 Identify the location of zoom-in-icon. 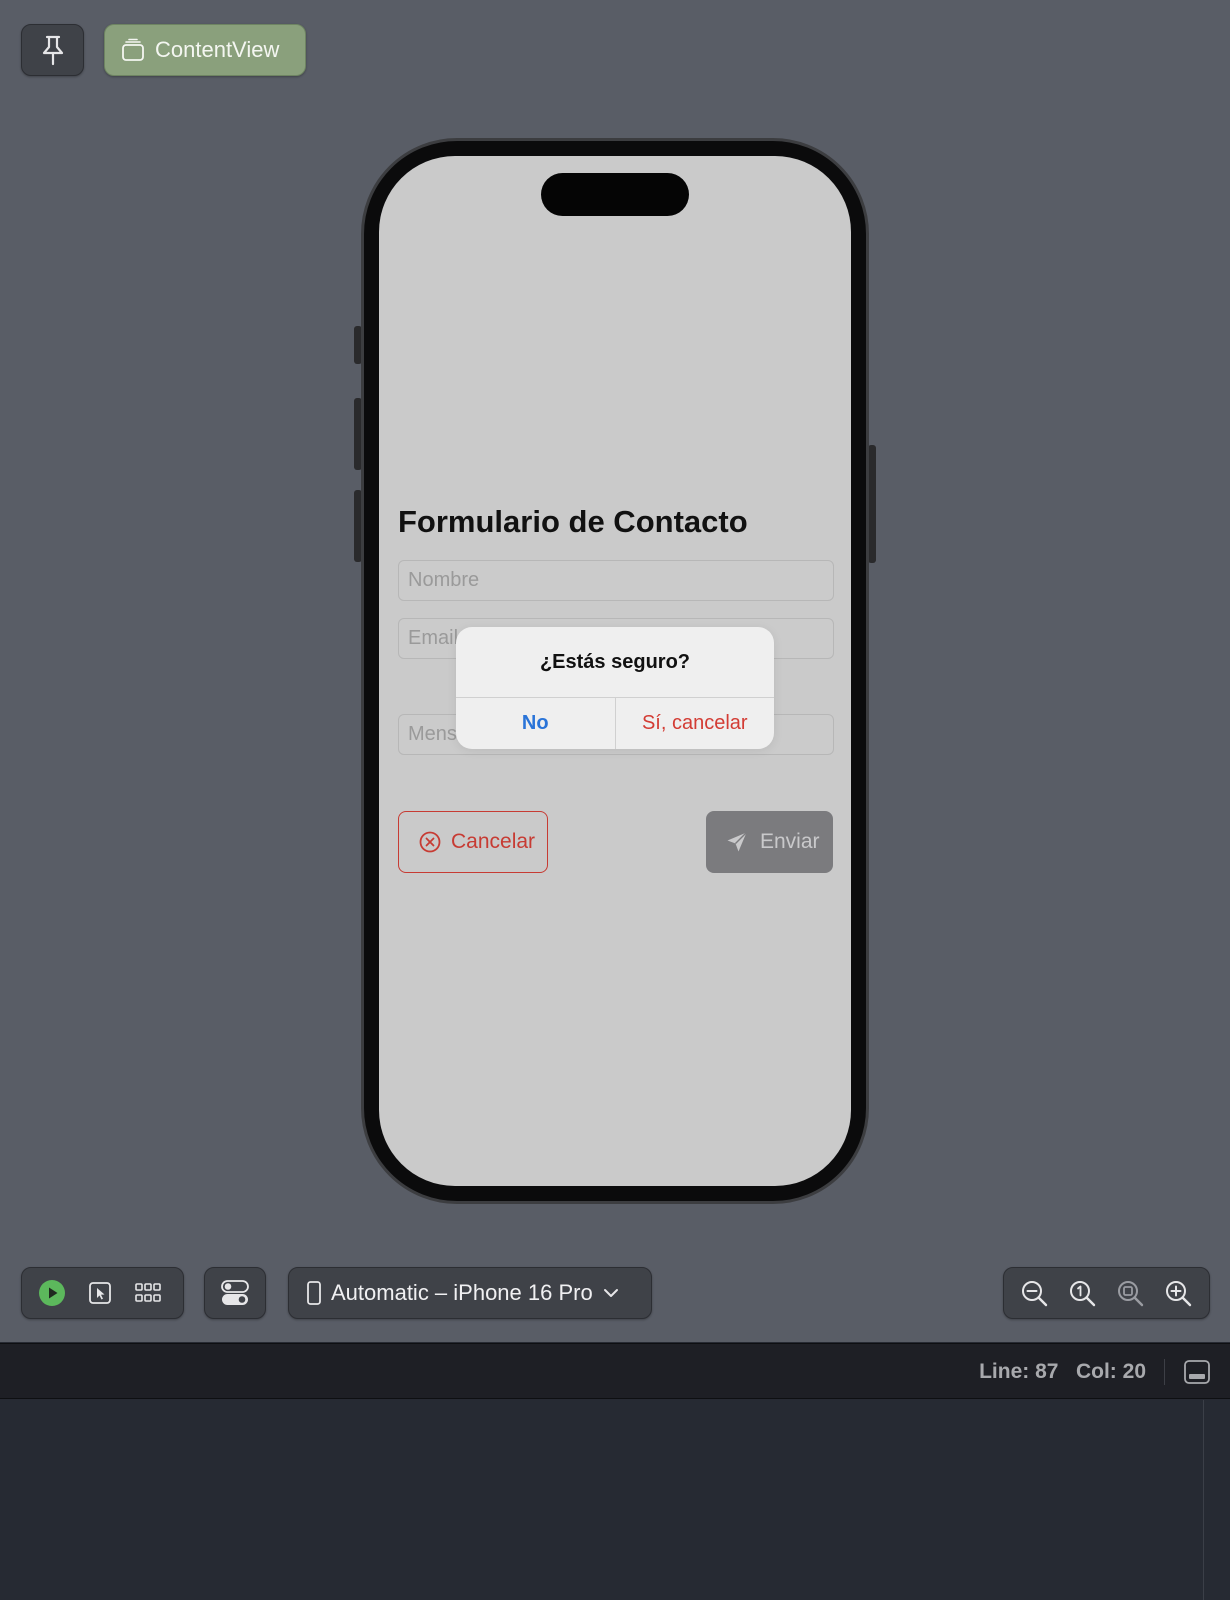
(1179, 1294).